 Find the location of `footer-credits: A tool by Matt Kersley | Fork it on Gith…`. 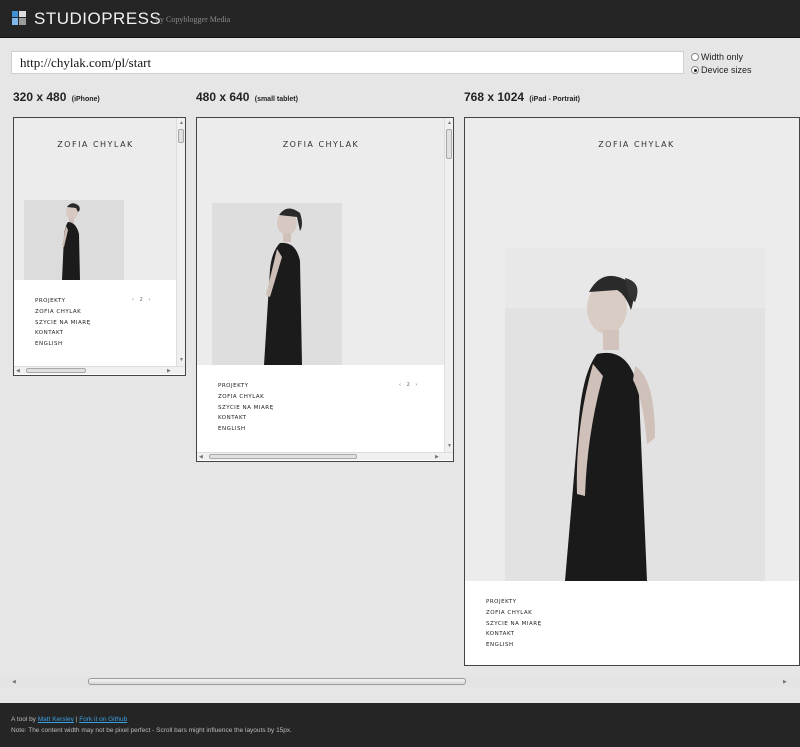

footer-credits: A tool by Matt Kersley | Fork it on Gith… is located at coordinates (69, 719).